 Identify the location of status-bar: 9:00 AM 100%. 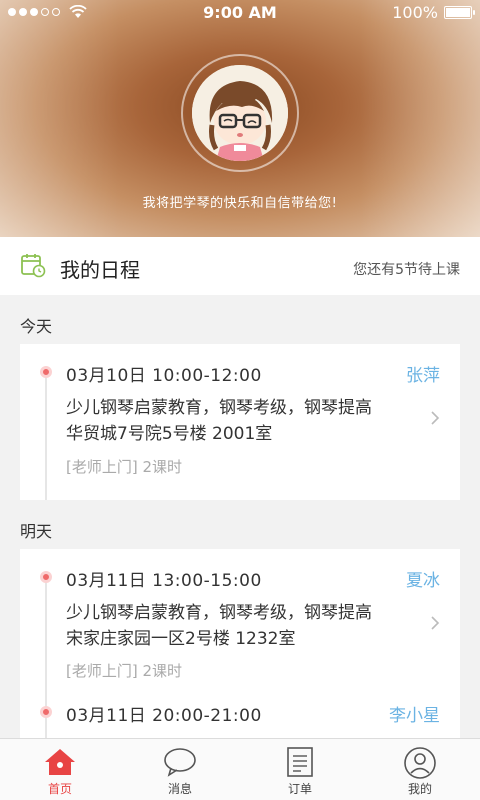
(240, 13).